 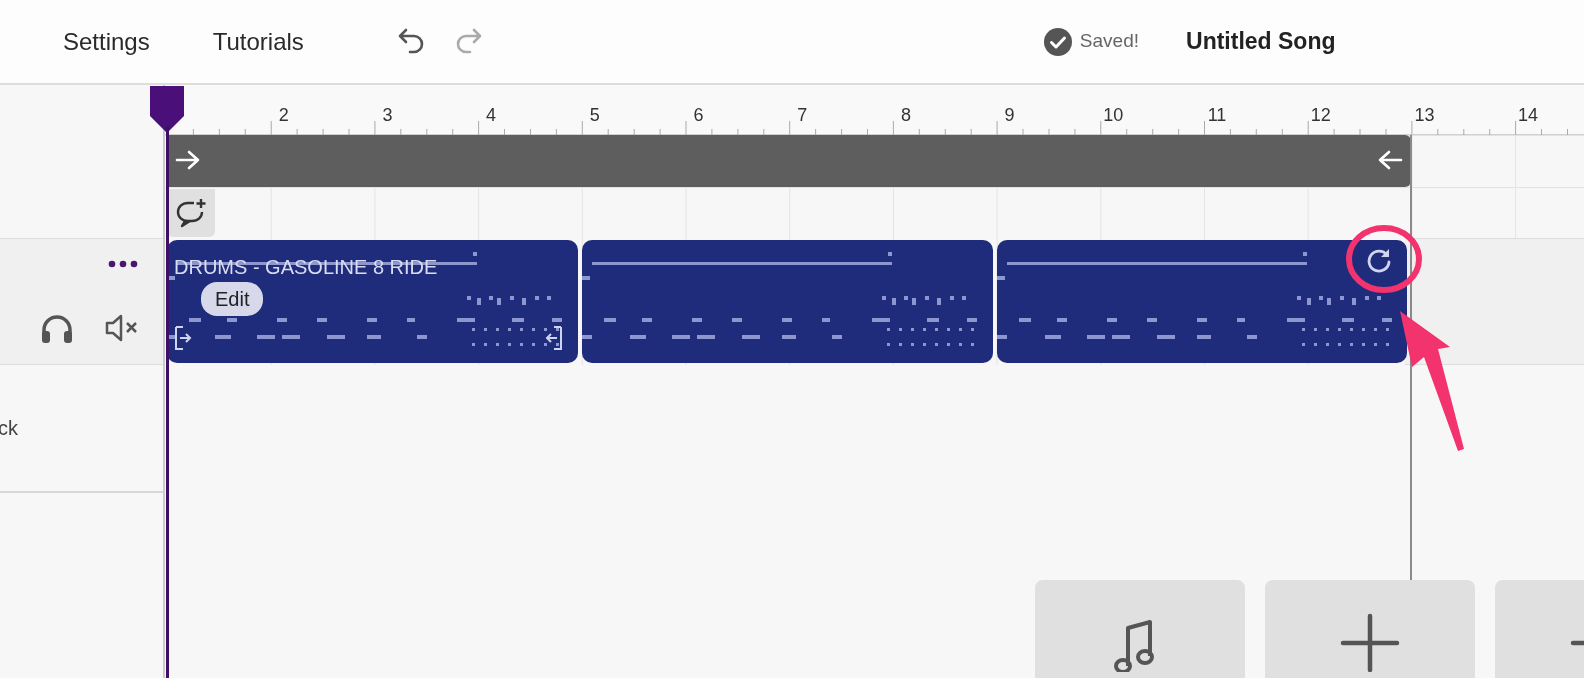 What do you see at coordinates (1261, 42) in the screenshot?
I see `song-title: Untitled Song` at bounding box center [1261, 42].